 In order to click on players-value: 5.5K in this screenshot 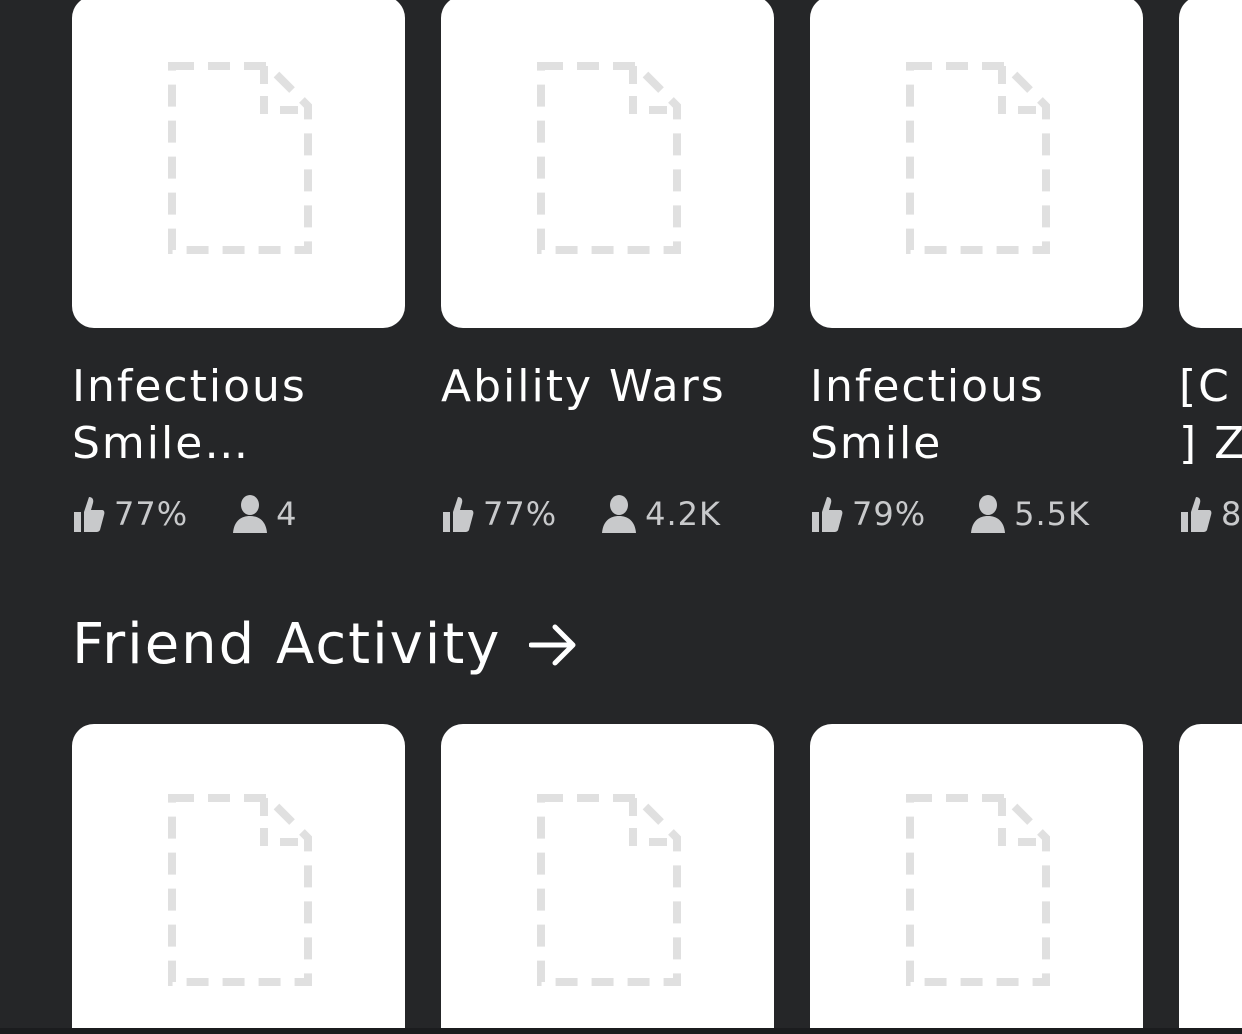, I will do `click(1052, 514)`.